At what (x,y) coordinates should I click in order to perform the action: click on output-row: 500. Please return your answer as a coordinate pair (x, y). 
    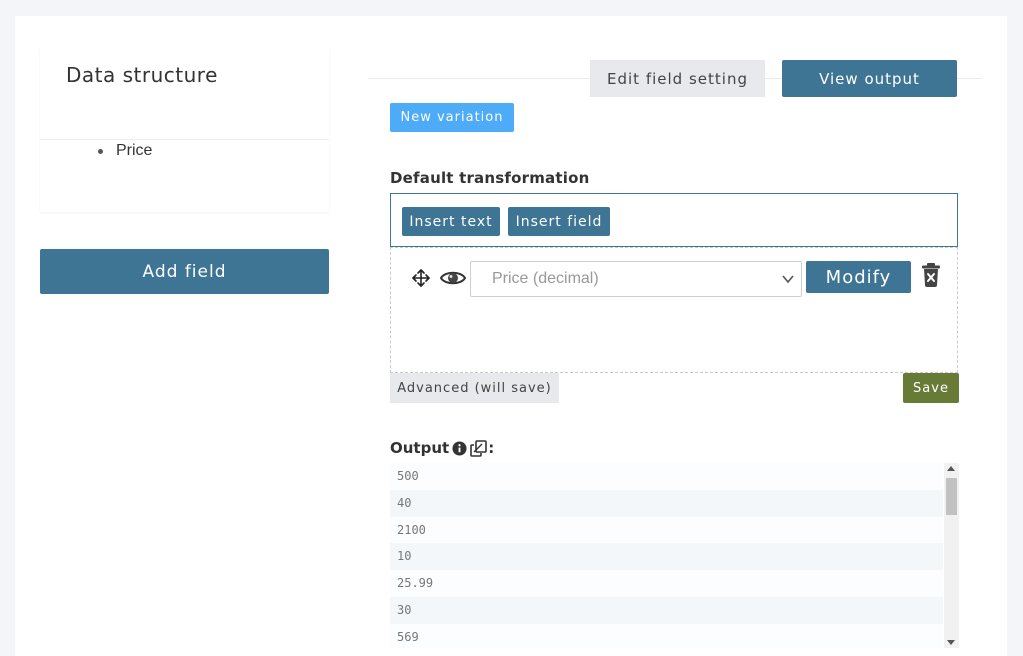
    Looking at the image, I should click on (666, 476).